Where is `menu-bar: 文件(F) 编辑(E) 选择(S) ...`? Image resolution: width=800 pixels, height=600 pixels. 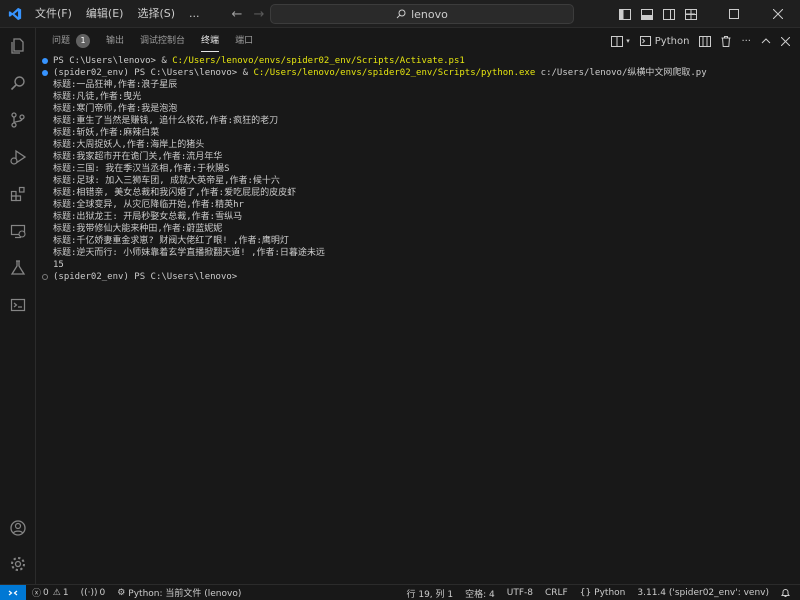
menu-bar: 文件(F) 编辑(E) 选择(S) ... is located at coordinates (117, 14).